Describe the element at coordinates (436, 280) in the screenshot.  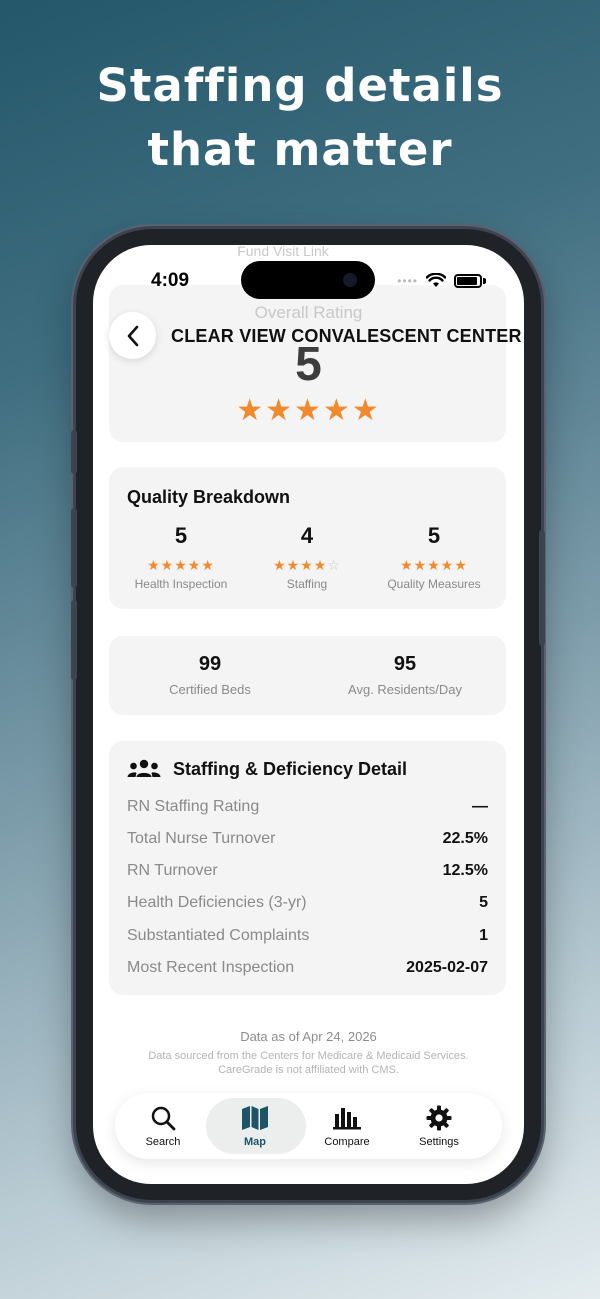
I see `wifi-icon` at that location.